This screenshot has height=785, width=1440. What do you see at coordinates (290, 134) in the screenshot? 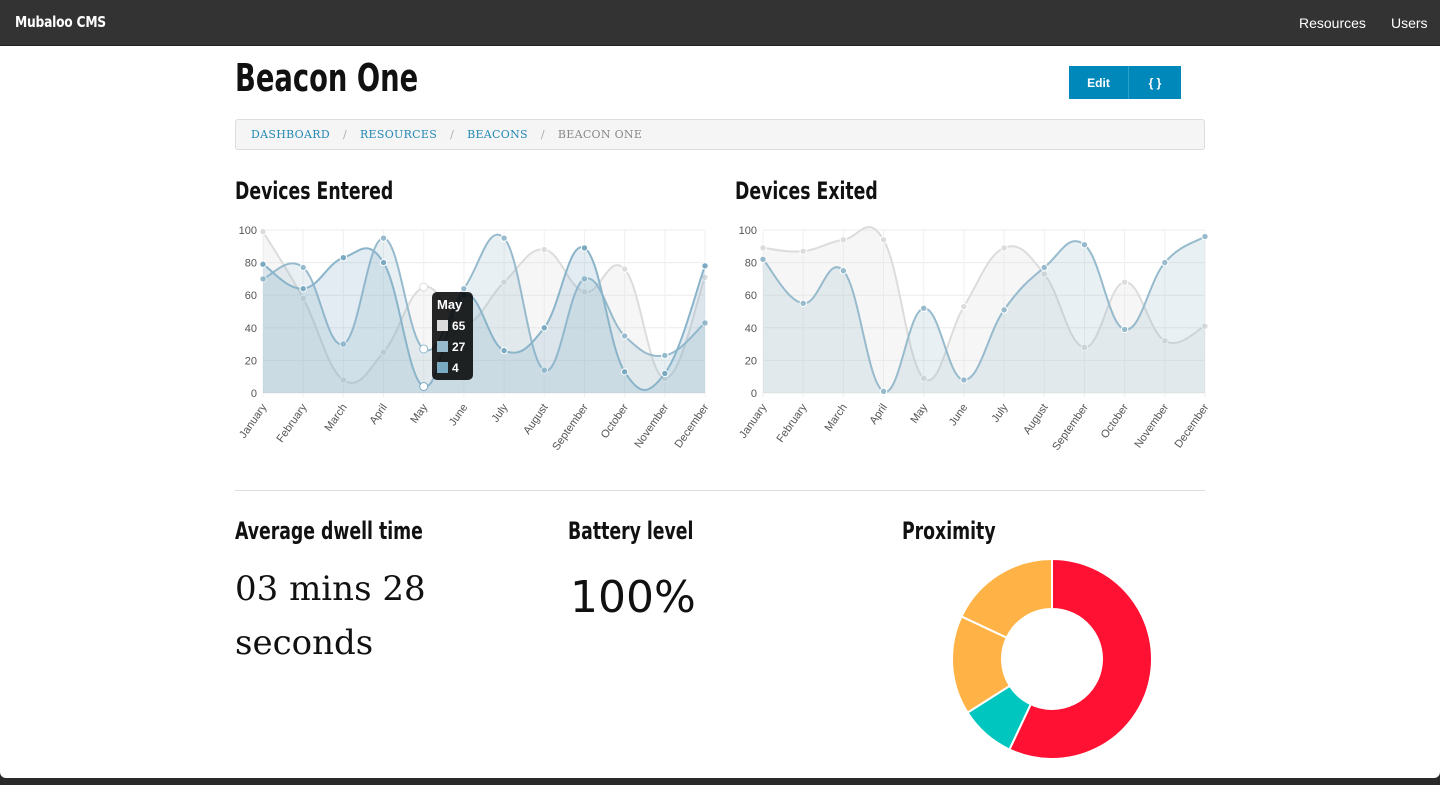
I see `breadcrumb-dashboard: DASHBOARD` at bounding box center [290, 134].